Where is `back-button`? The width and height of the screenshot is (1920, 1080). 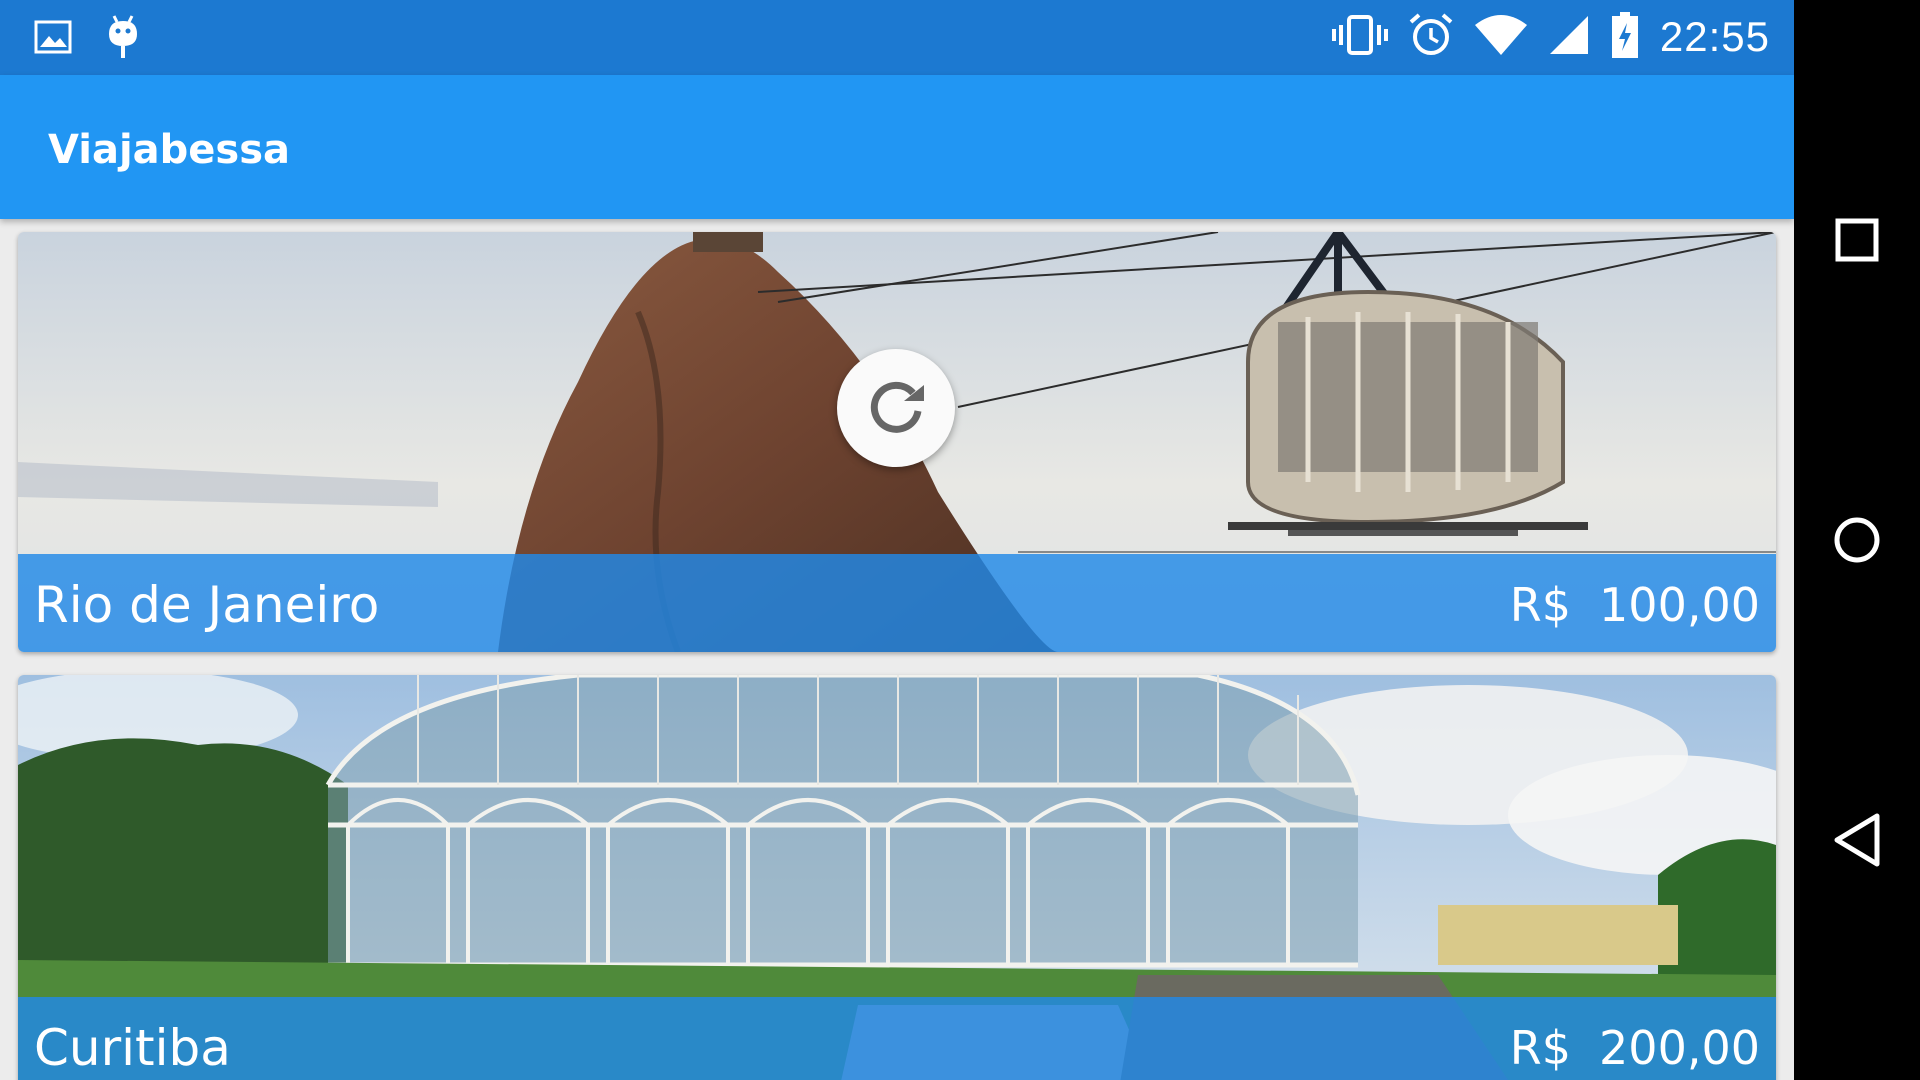
back-button is located at coordinates (1857, 840).